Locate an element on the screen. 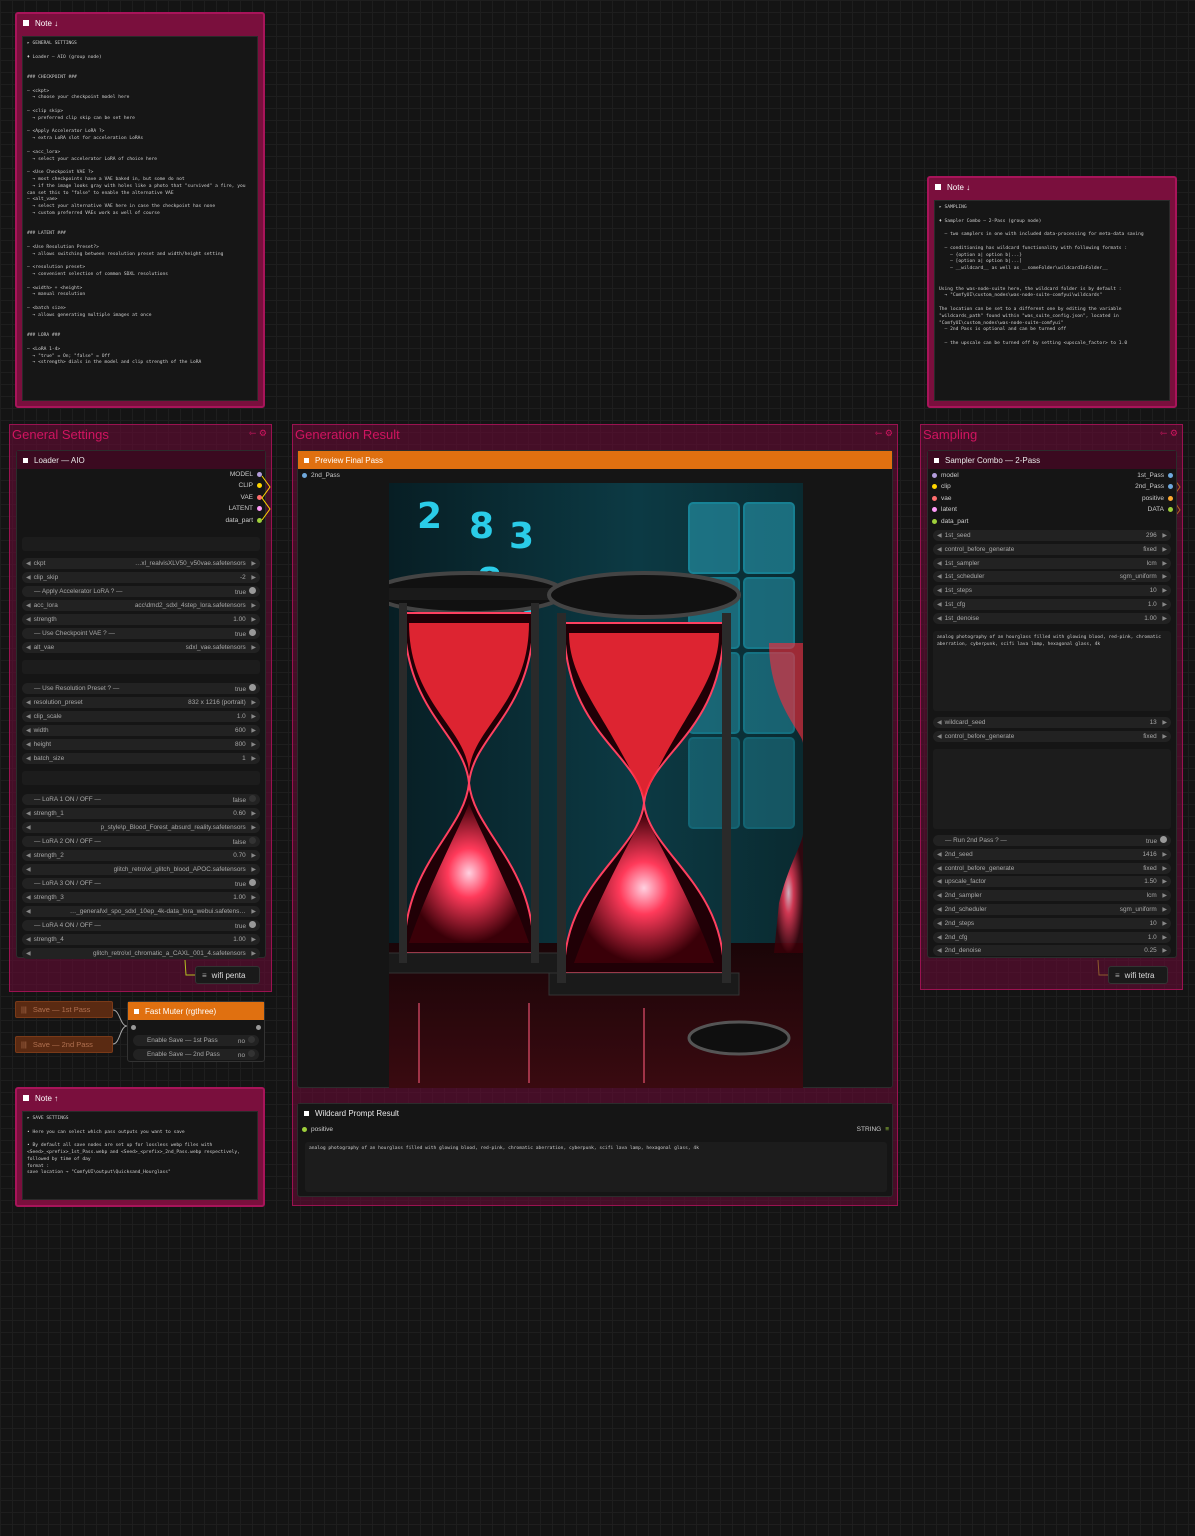 This screenshot has height=1536, width=1195. input-slot: latent is located at coordinates (944, 509).